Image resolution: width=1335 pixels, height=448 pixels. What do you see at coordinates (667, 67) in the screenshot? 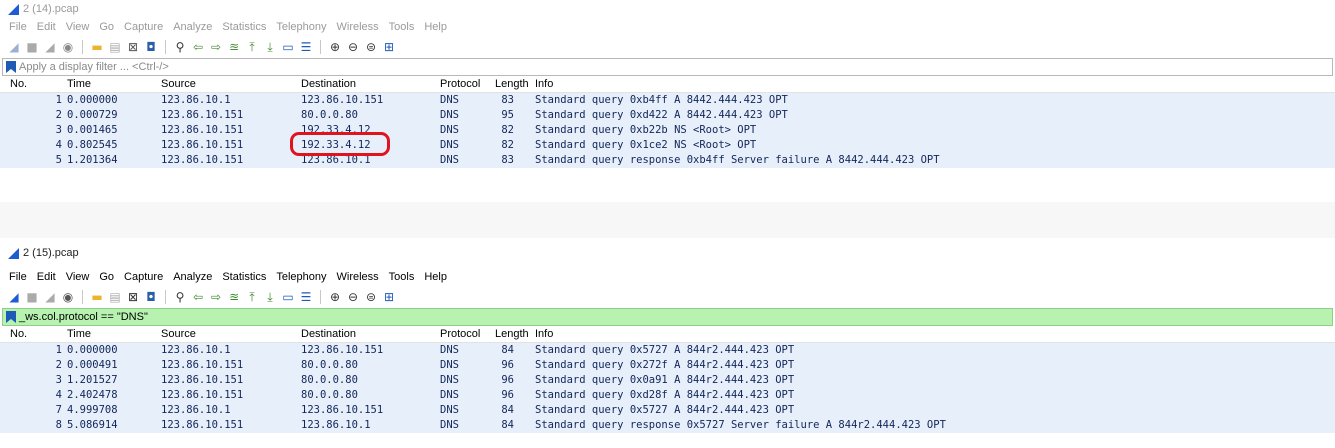
I see `display-filter-bar: Apply a display filter ... <Ctrl-/>` at bounding box center [667, 67].